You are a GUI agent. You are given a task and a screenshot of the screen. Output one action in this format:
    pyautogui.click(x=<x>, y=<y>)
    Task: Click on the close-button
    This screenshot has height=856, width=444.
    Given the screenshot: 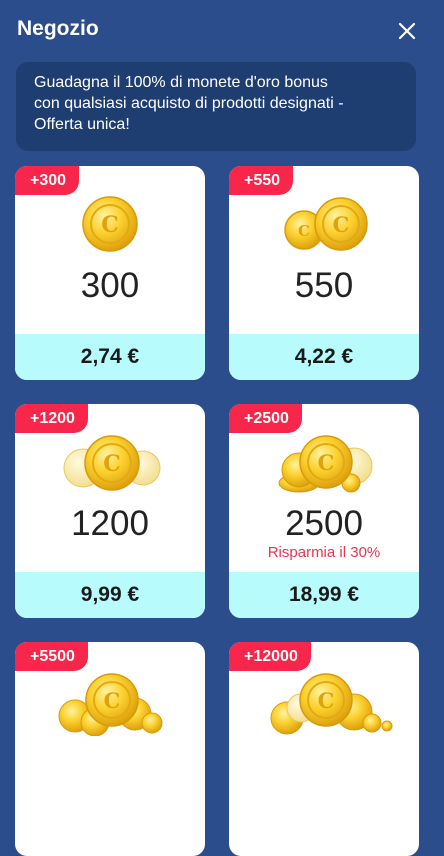 What is the action you would take?
    pyautogui.click(x=407, y=31)
    